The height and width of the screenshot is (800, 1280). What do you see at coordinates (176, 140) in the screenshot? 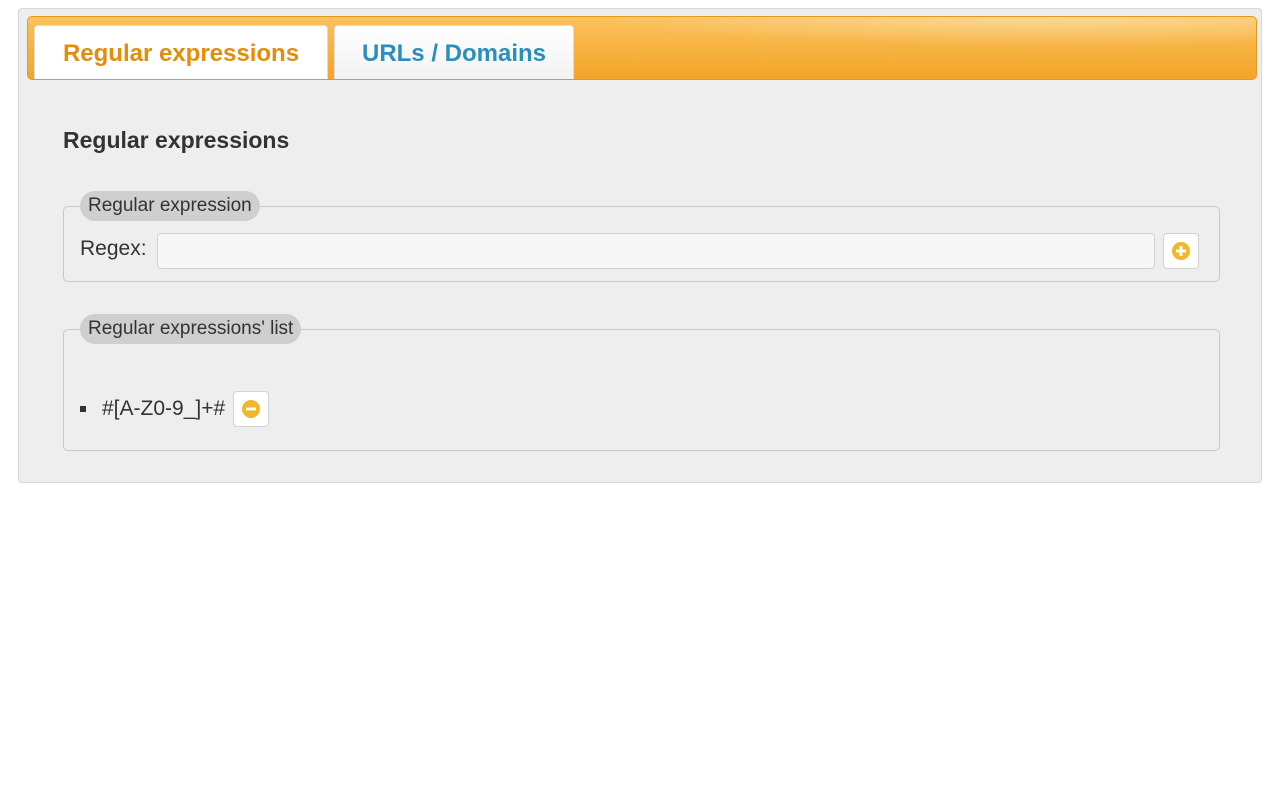
I see `panel-title: Regular expressions` at bounding box center [176, 140].